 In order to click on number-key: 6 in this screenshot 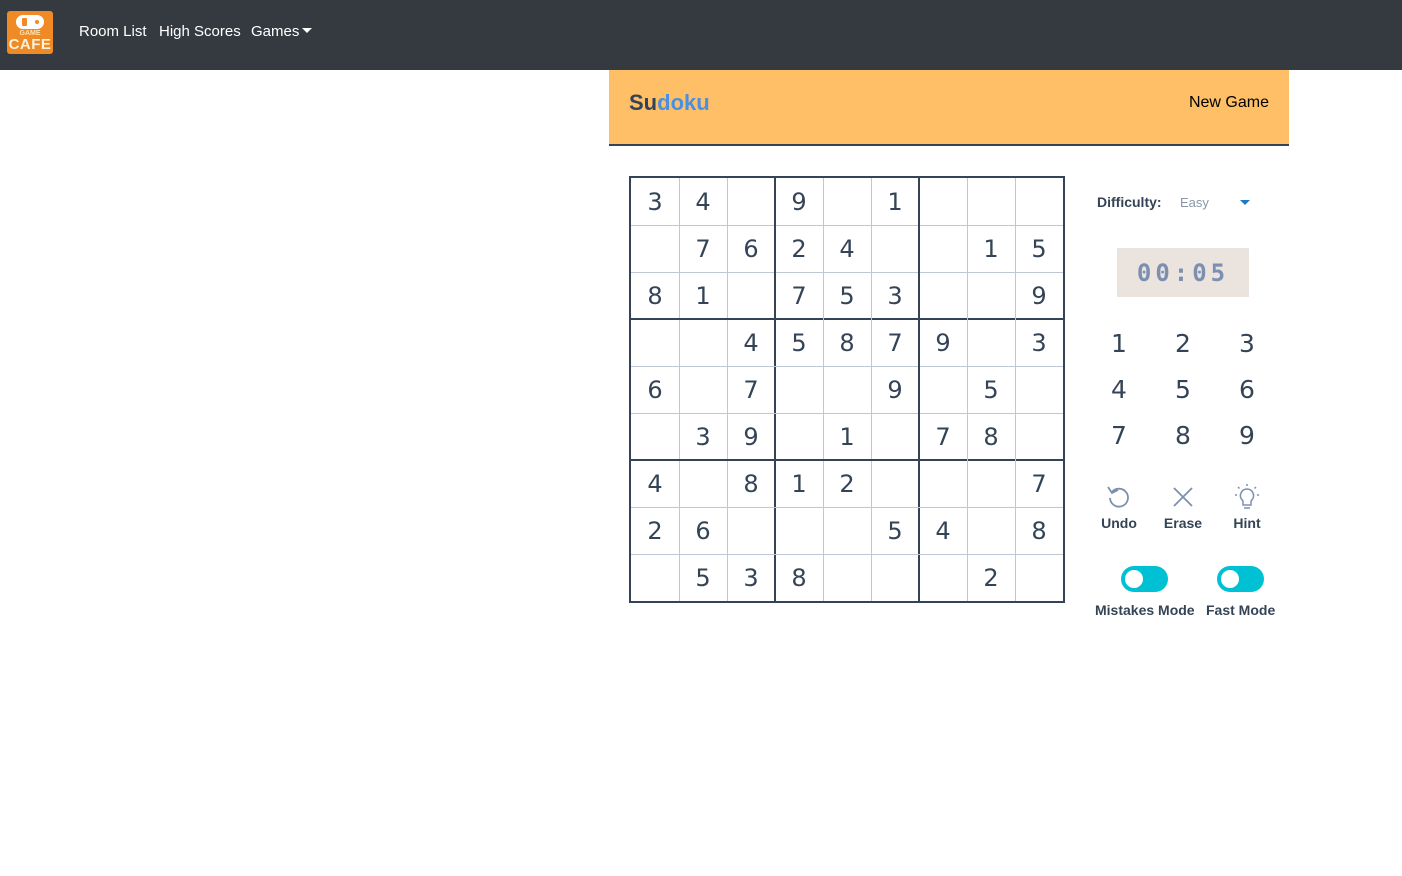, I will do `click(1247, 390)`.